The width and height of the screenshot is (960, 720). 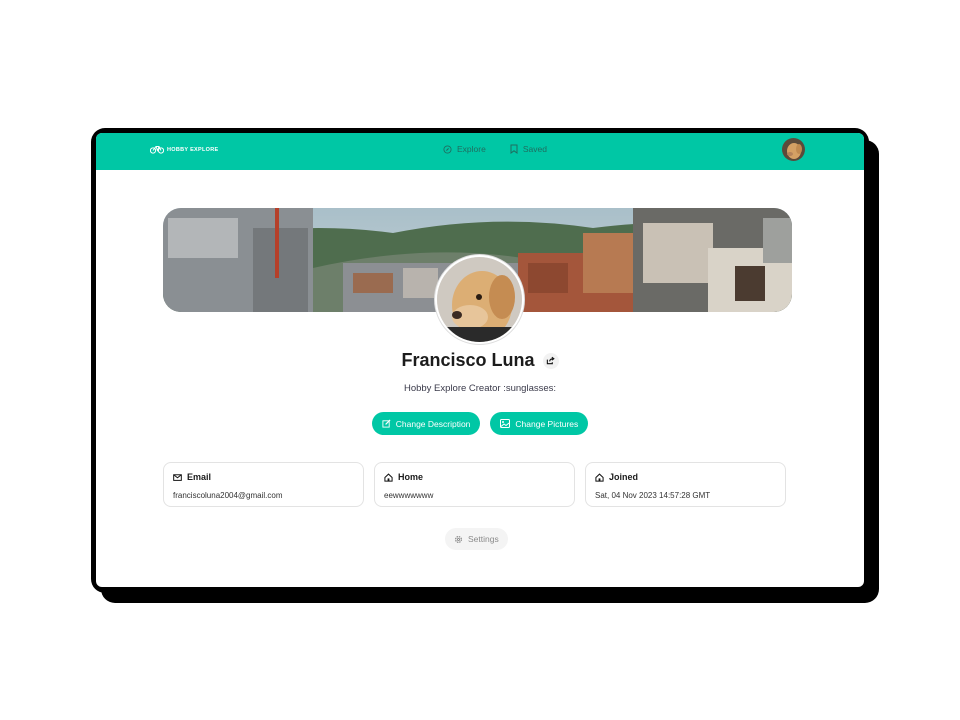 I want to click on change-description-label: Change Description, so click(x=433, y=423).